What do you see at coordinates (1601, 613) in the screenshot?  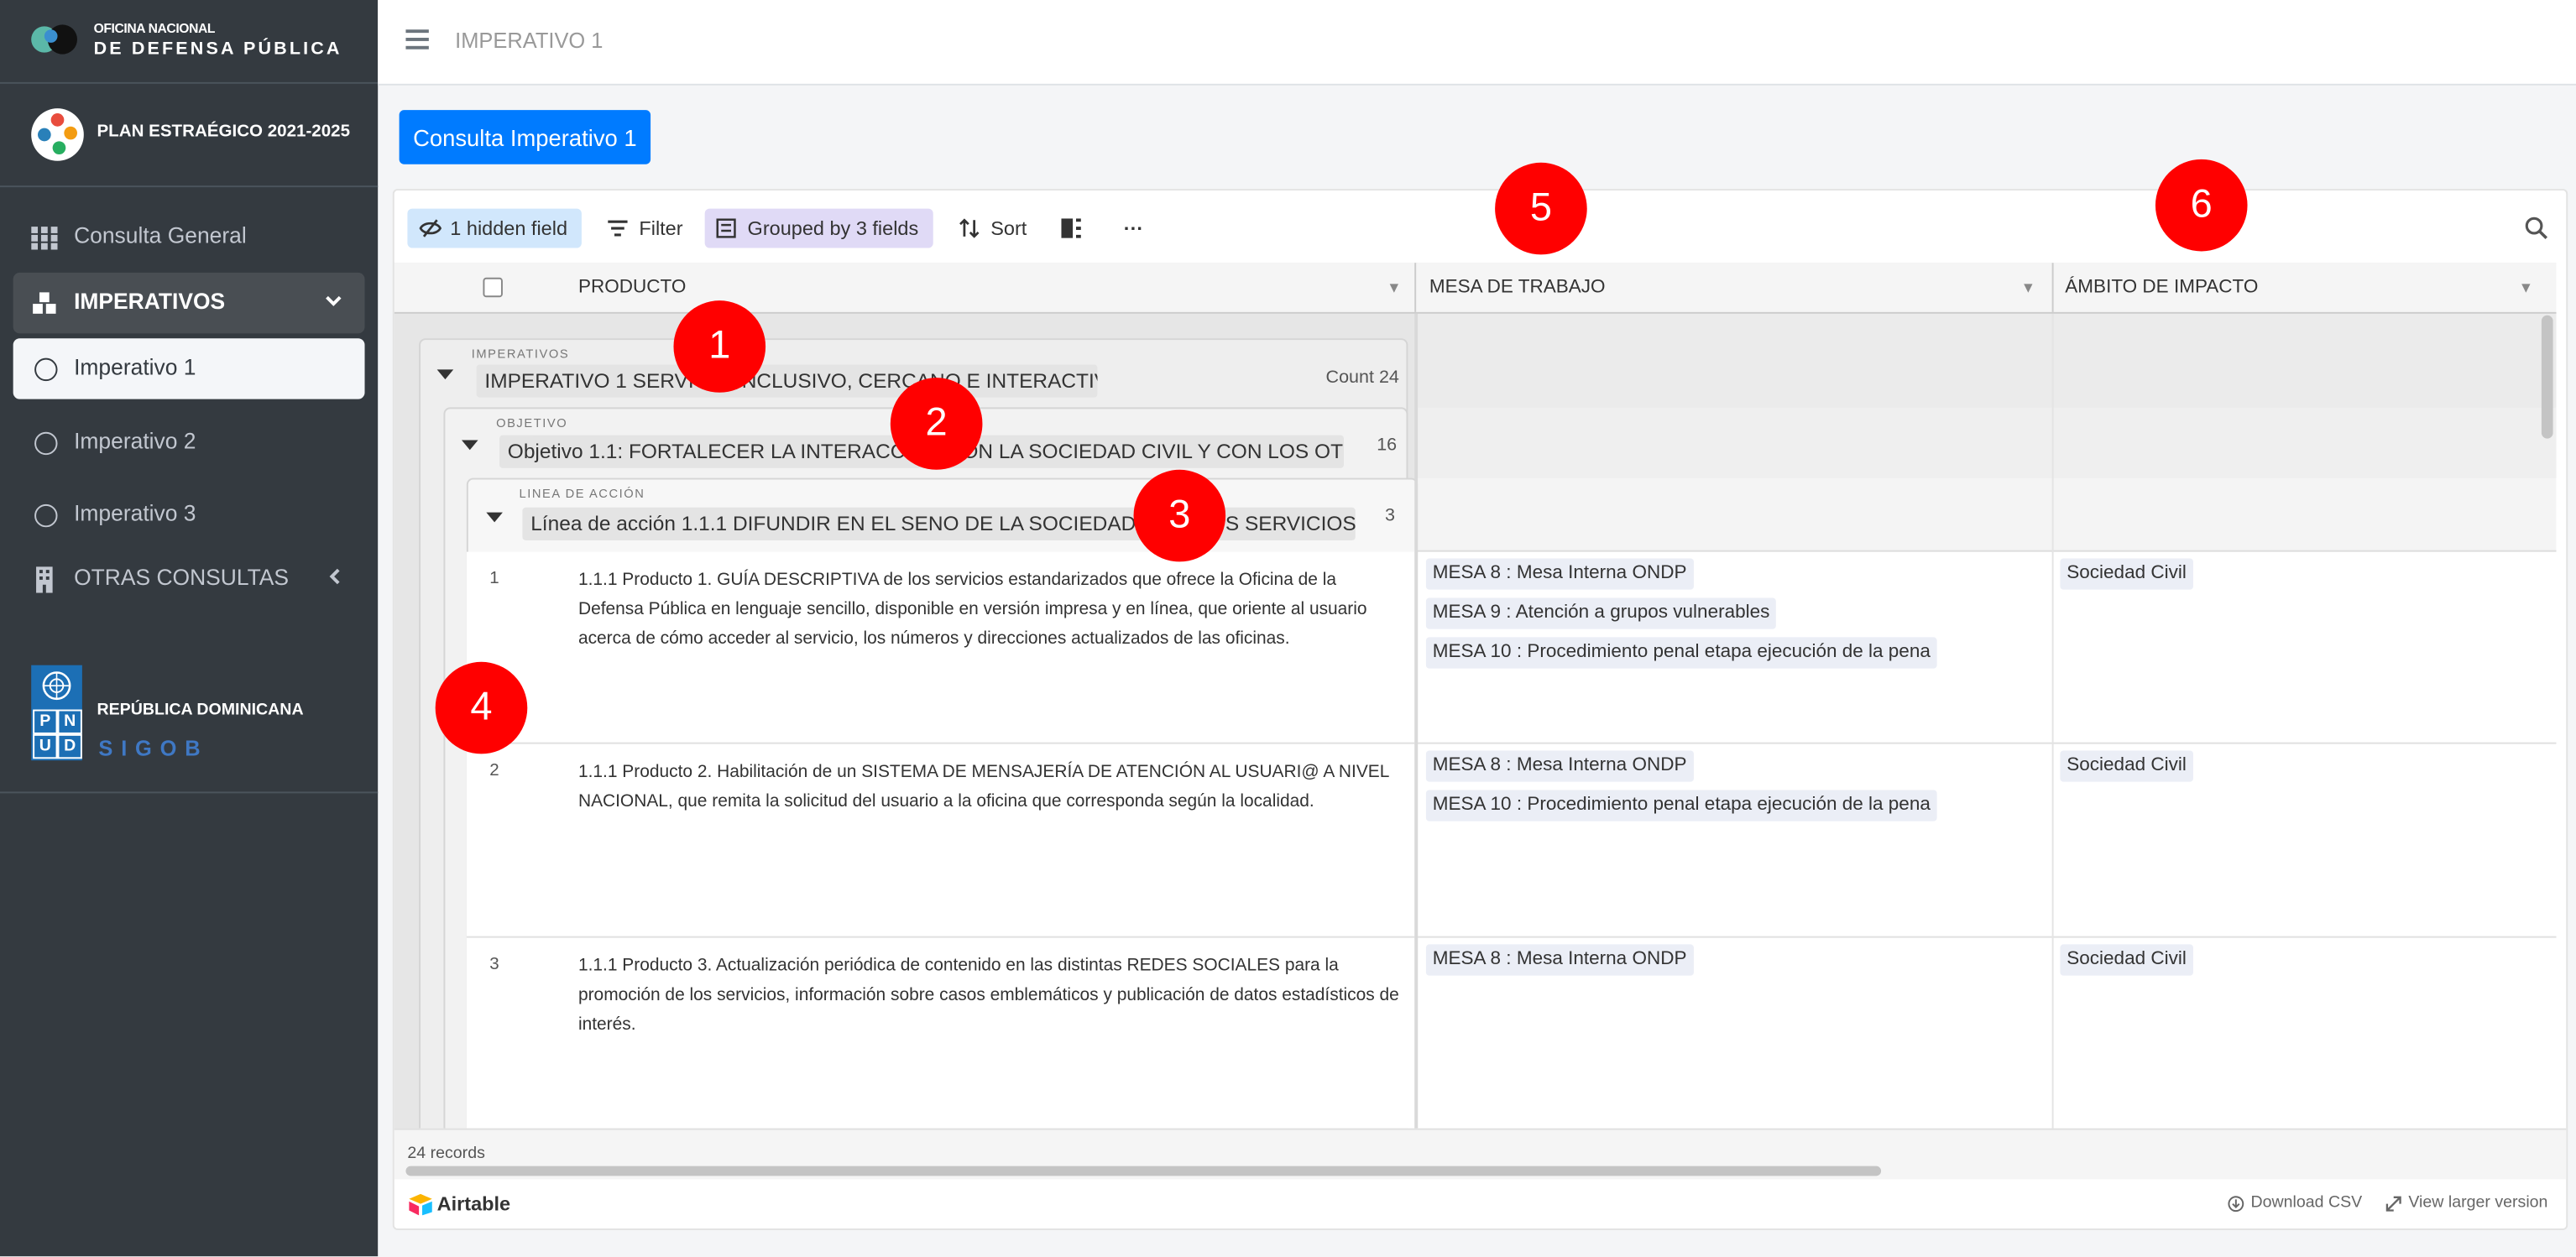 I see `mesa-tag: MESA 9 : Atención a grupos vulnerables` at bounding box center [1601, 613].